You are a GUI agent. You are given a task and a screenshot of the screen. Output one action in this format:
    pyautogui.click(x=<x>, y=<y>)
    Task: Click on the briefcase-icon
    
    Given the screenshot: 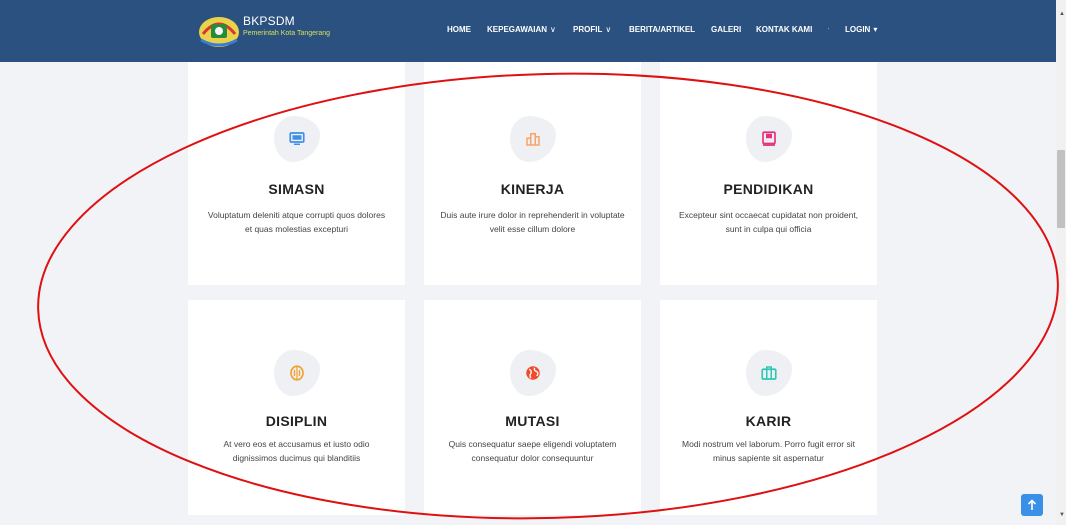 What is the action you would take?
    pyautogui.click(x=768, y=373)
    